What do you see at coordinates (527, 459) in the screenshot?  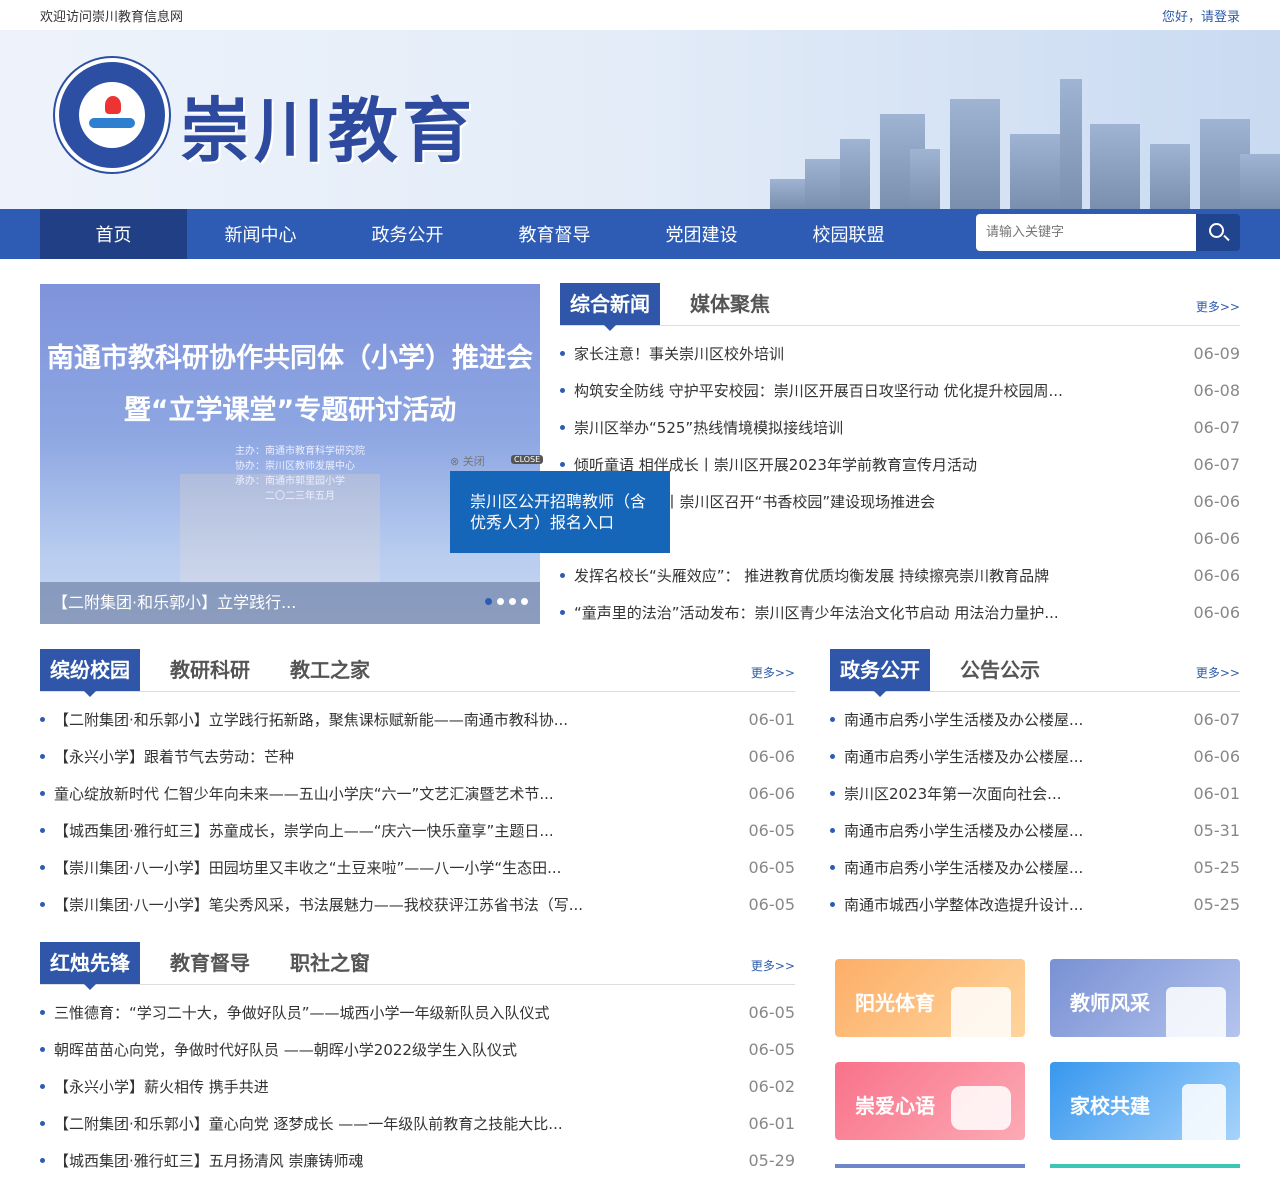 I see `popup-close-button: CLOSE` at bounding box center [527, 459].